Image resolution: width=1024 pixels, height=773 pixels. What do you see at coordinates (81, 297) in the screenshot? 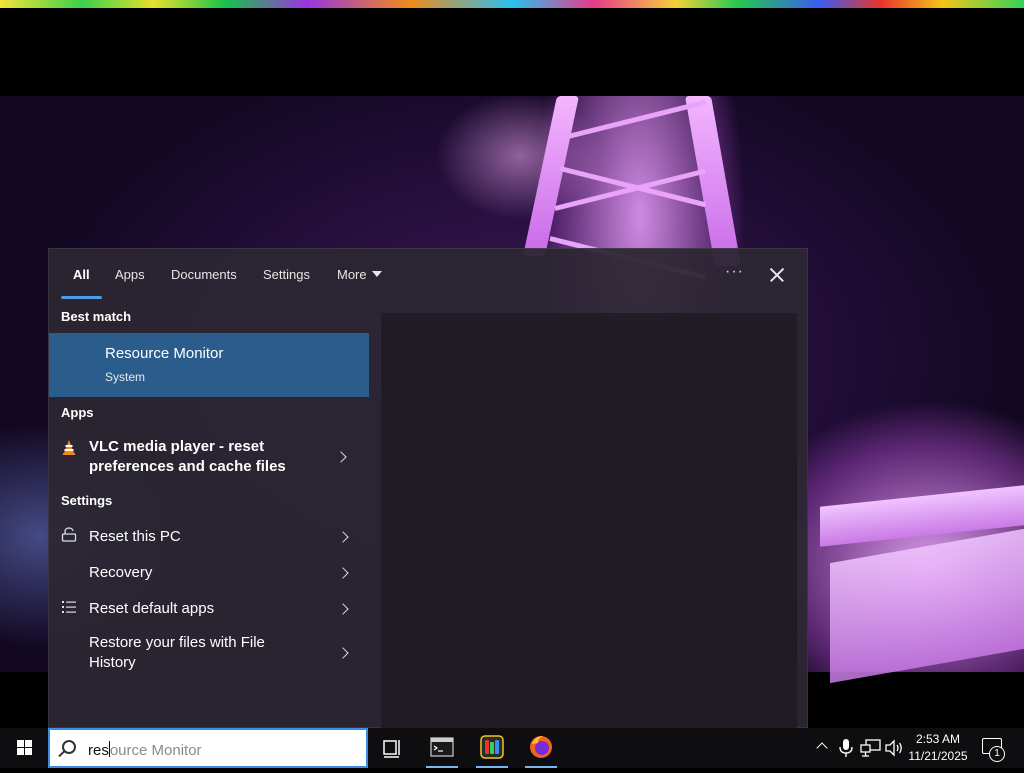
I see `active-tab-indicator` at bounding box center [81, 297].